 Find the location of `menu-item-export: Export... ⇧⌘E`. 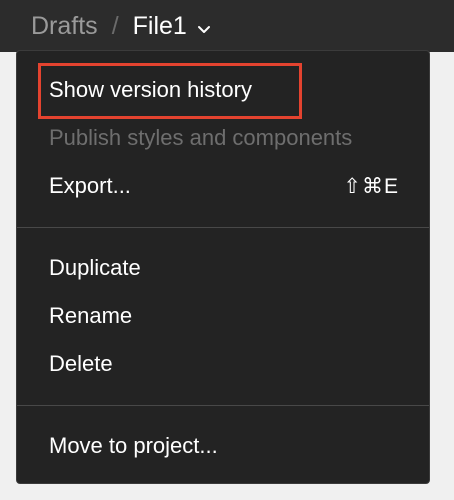

menu-item-export: Export... ⇧⌘E is located at coordinates (223, 186).